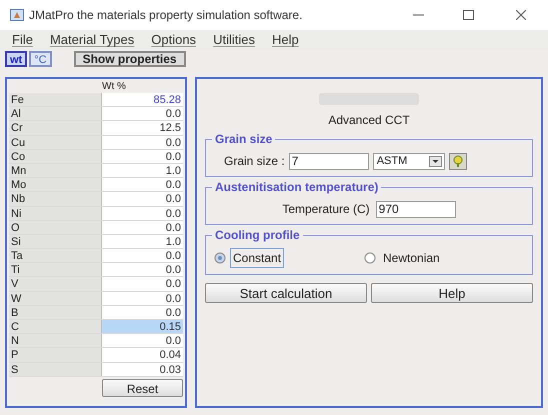 The width and height of the screenshot is (548, 415). Describe the element at coordinates (17, 15) in the screenshot. I see `app-icon` at that location.